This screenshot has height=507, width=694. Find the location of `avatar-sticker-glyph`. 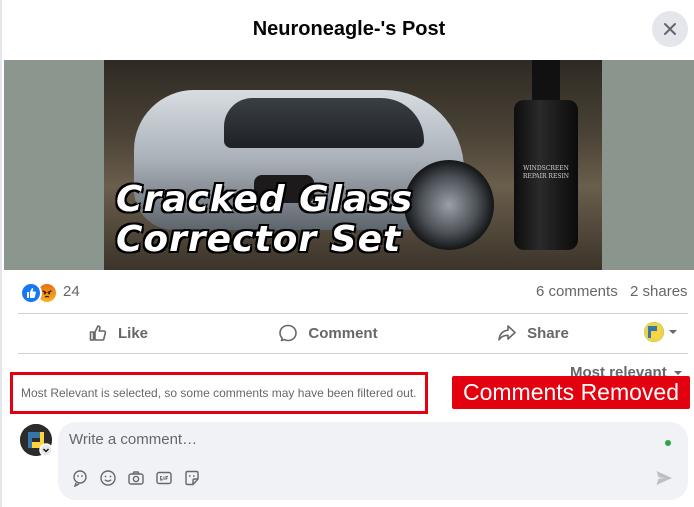

avatar-sticker-glyph is located at coordinates (80, 478).